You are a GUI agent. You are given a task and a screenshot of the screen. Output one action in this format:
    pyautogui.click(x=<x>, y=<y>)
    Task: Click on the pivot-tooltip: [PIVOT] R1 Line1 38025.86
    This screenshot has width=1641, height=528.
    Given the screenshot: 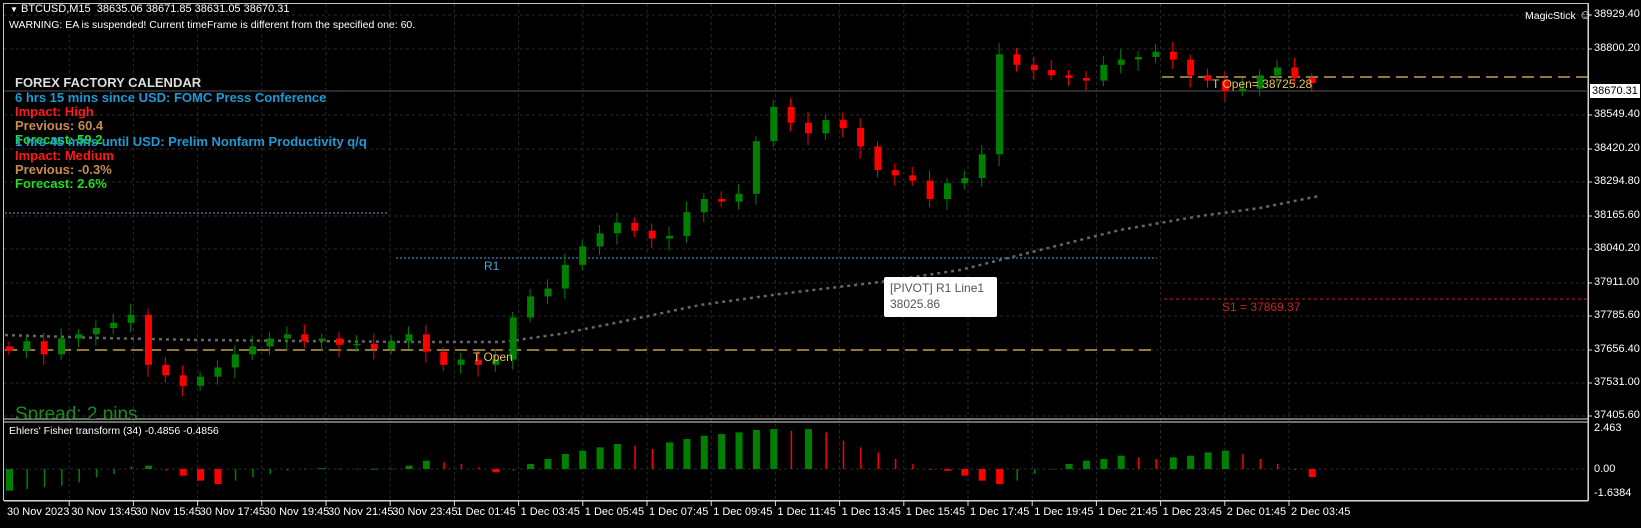 What is the action you would take?
    pyautogui.click(x=940, y=297)
    